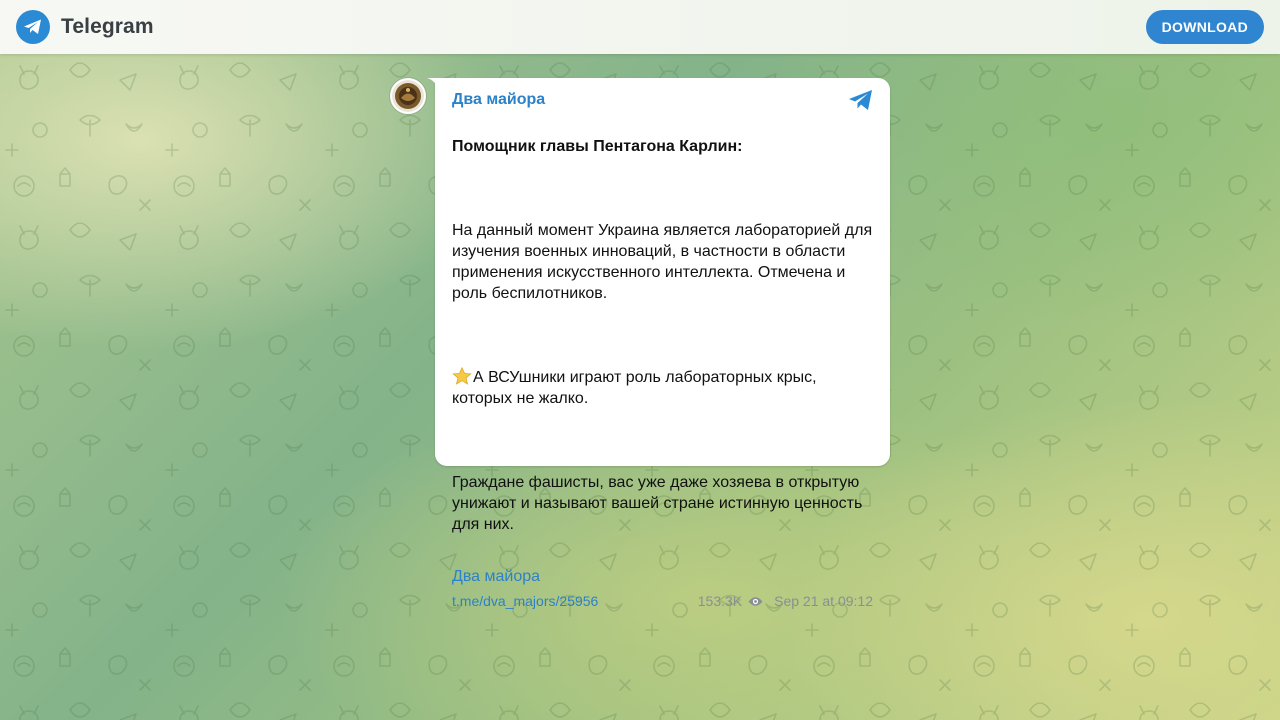  I want to click on brand-name: Telegram, so click(107, 26).